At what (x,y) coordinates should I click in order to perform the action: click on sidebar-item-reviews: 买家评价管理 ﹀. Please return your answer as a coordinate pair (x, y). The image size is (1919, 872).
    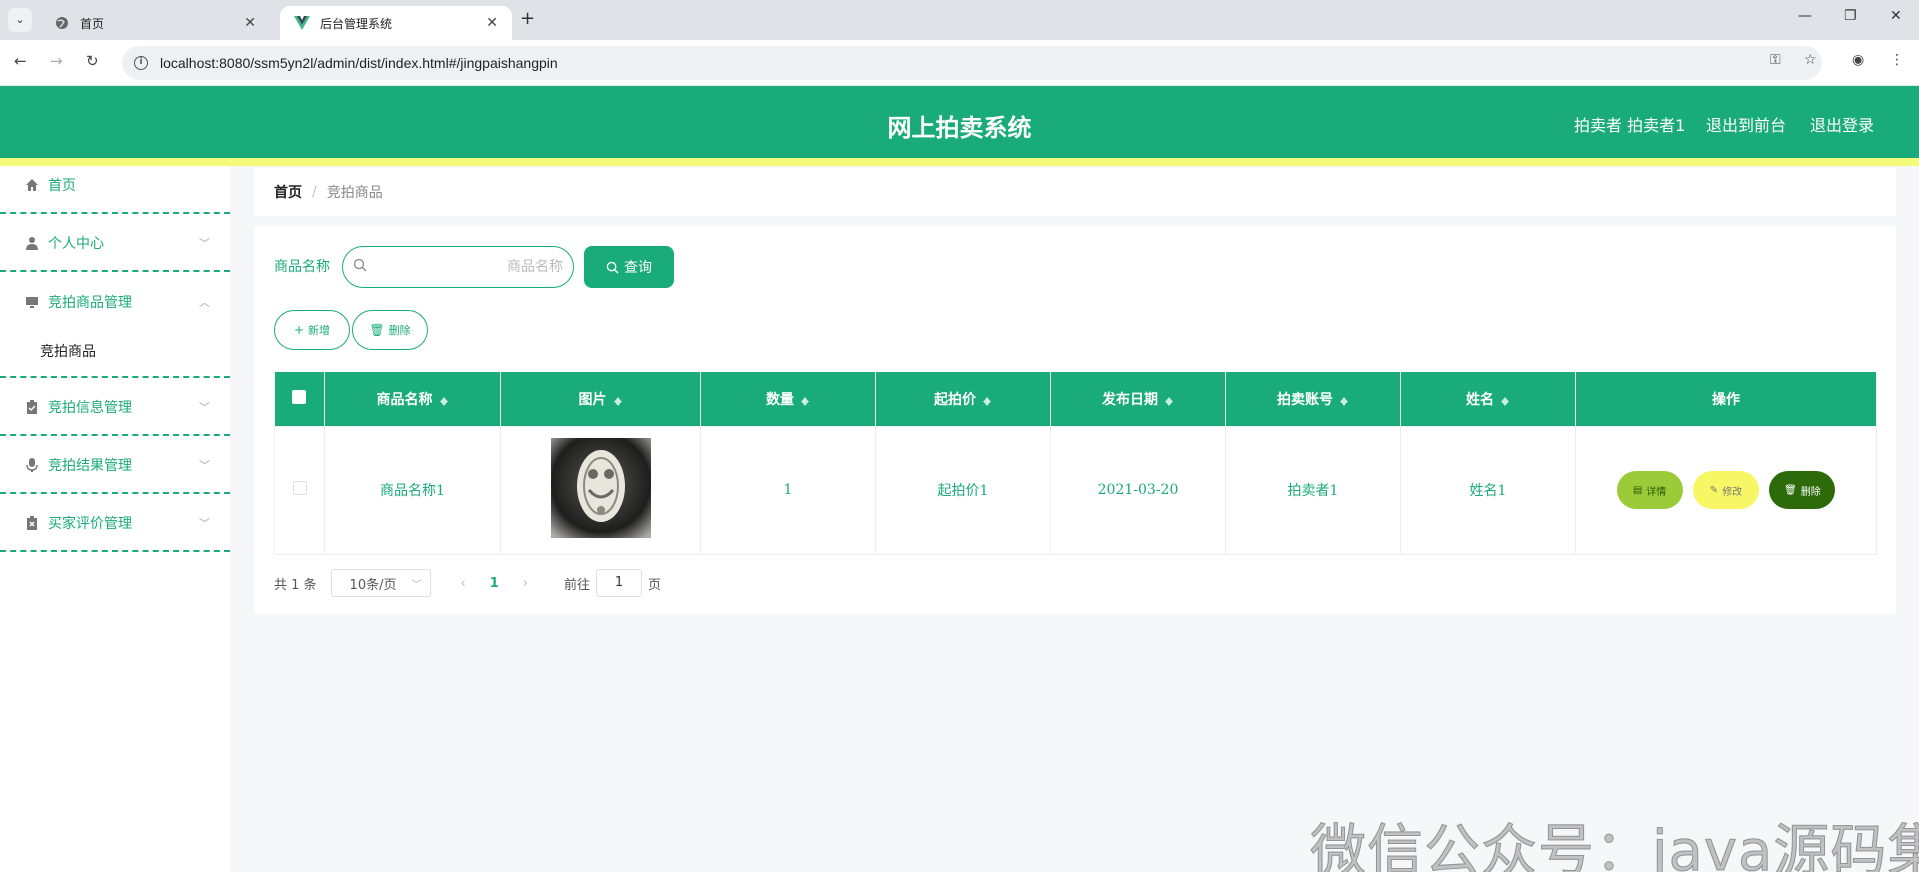
    Looking at the image, I should click on (115, 524).